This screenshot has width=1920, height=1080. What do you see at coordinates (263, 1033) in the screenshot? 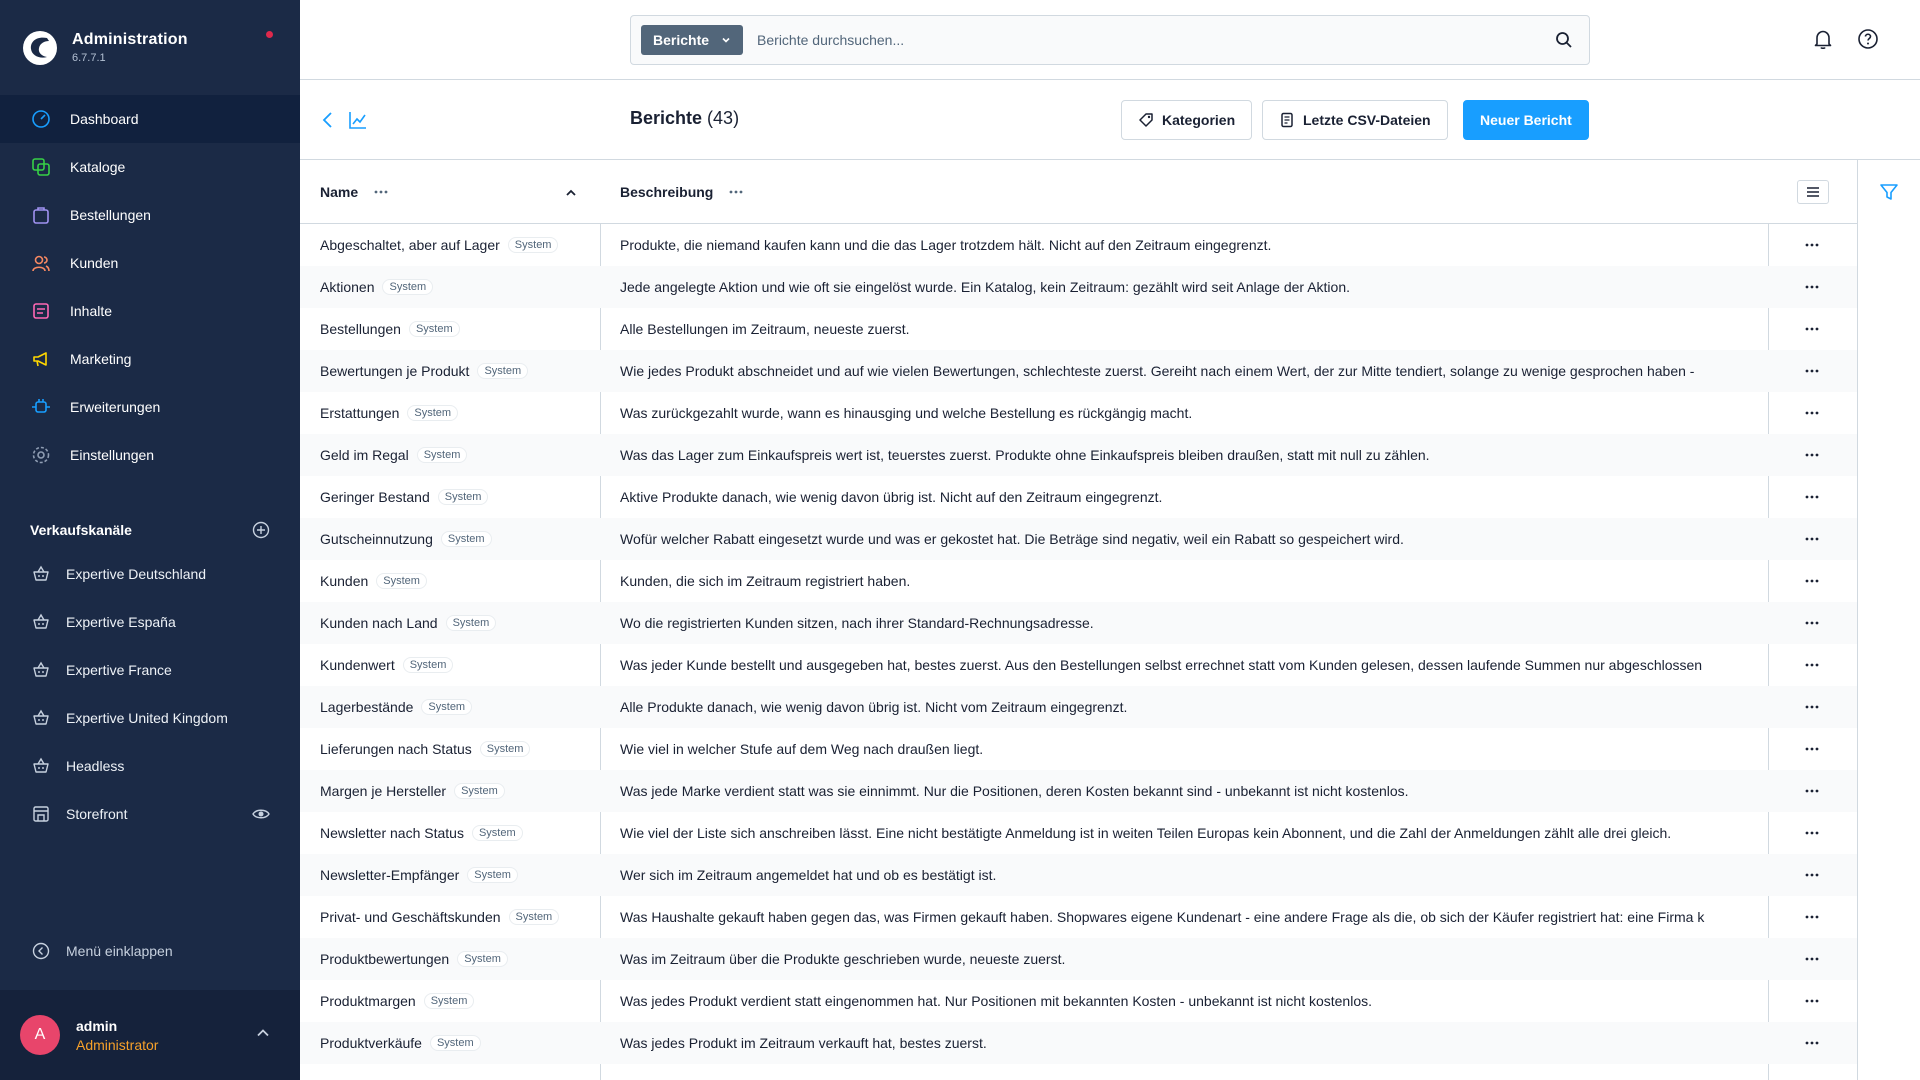
I see `chevron-up-icon` at bounding box center [263, 1033].